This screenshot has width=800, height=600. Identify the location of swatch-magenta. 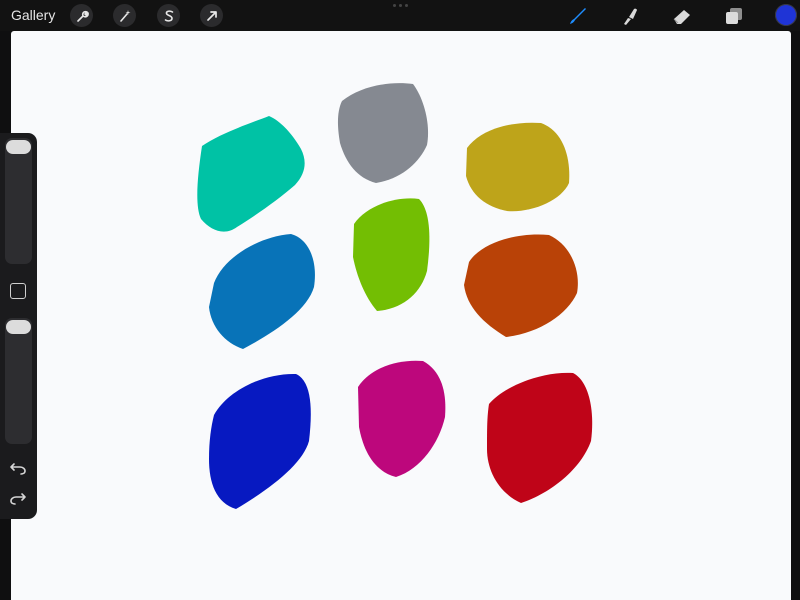
(402, 418).